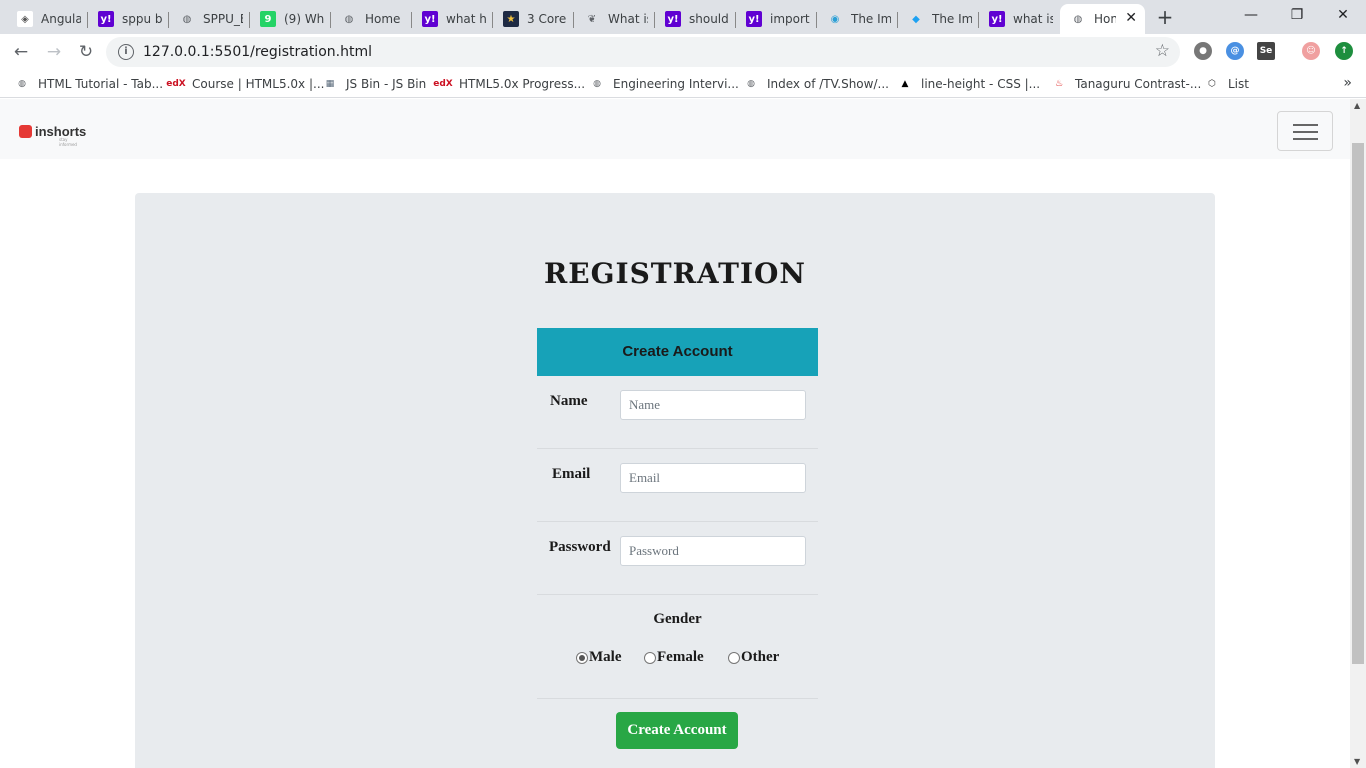 Image resolution: width=1366 pixels, height=768 pixels. I want to click on extension-icon: @, so click(1235, 51).